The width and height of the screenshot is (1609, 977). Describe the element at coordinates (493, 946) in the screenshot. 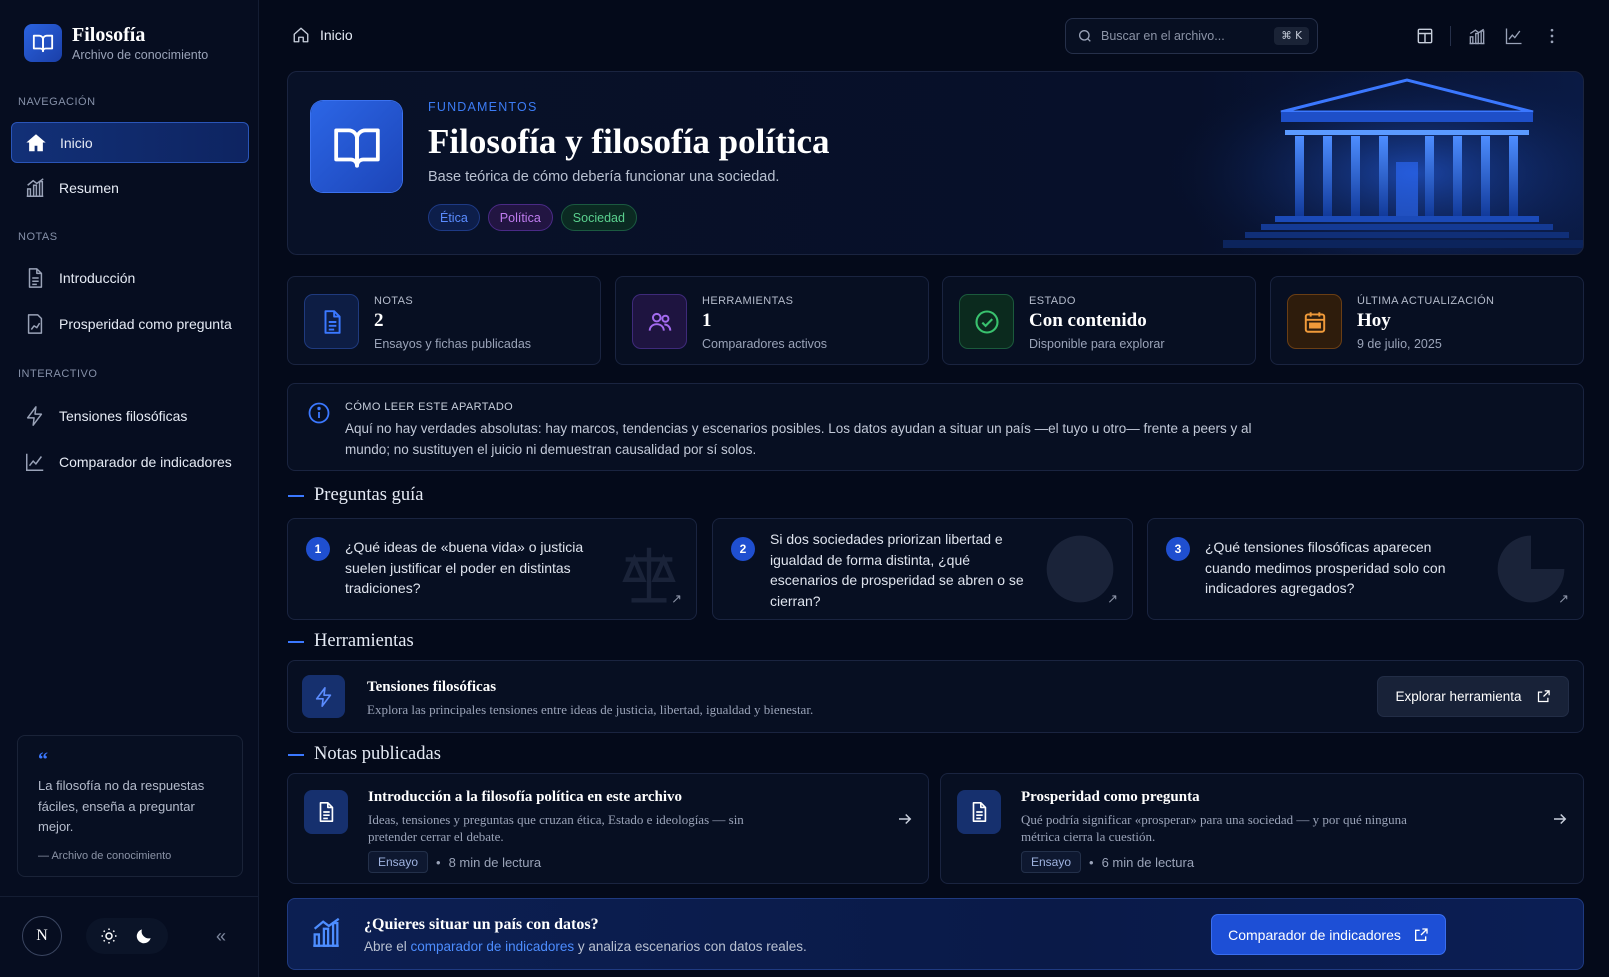

I see `comparador-link: comparador de indicadores` at that location.